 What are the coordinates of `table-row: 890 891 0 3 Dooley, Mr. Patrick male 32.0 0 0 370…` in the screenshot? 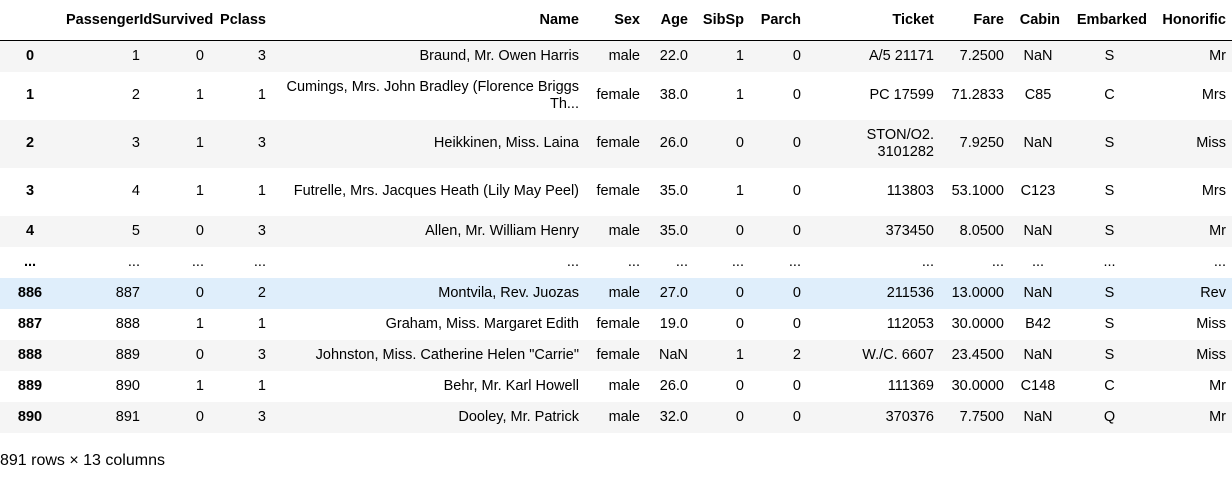 It's located at (616, 417).